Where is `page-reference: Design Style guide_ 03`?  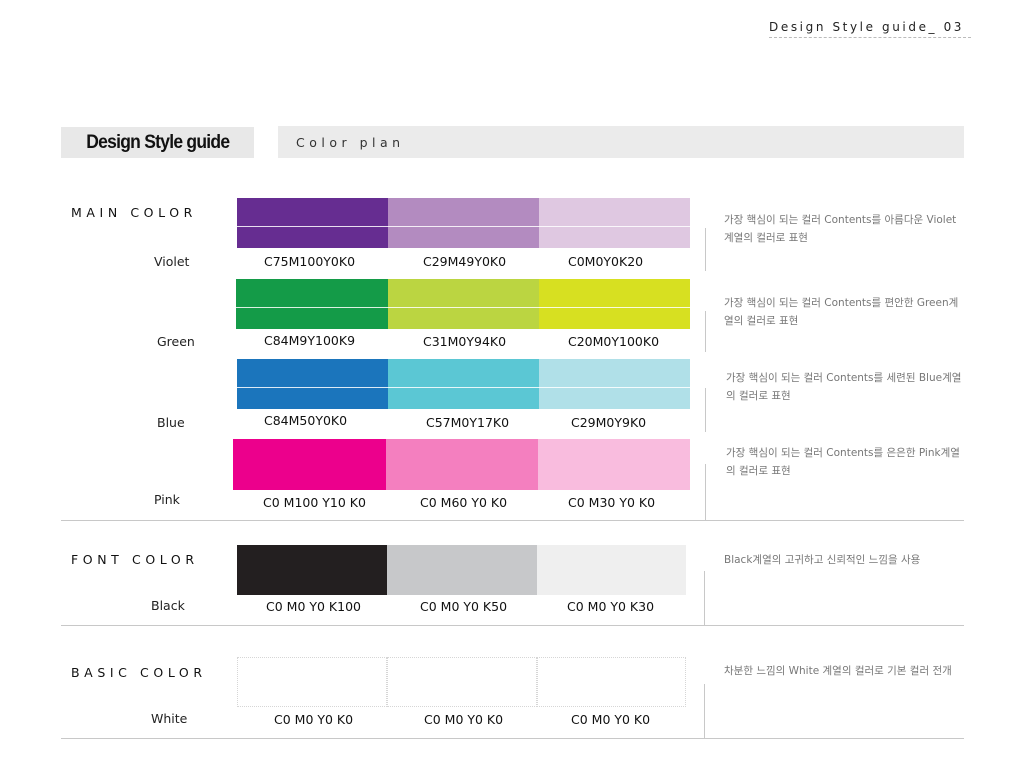 page-reference: Design Style guide_ 03 is located at coordinates (870, 29).